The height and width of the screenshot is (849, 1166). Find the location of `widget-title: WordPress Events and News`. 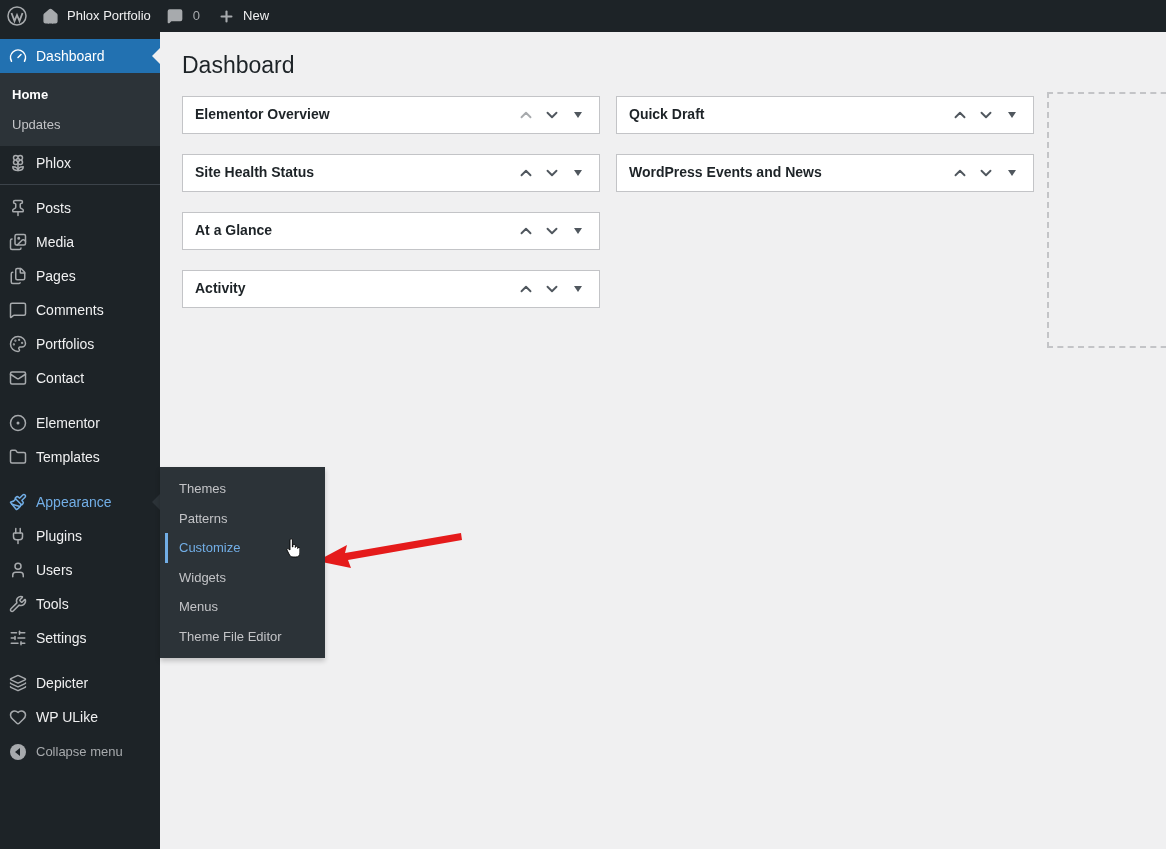

widget-title: WordPress Events and News is located at coordinates (726, 172).